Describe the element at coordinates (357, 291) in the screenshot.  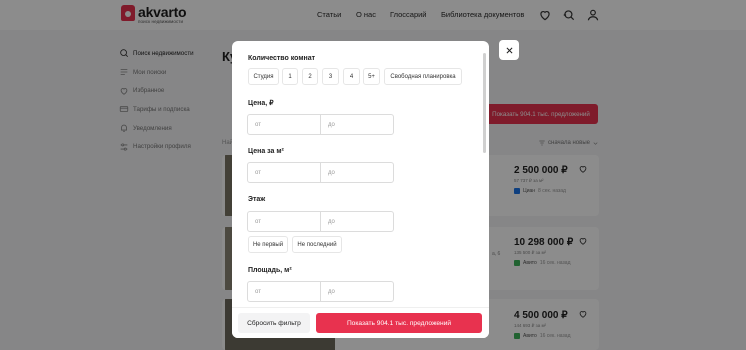
I see `area-to-input: до` at that location.